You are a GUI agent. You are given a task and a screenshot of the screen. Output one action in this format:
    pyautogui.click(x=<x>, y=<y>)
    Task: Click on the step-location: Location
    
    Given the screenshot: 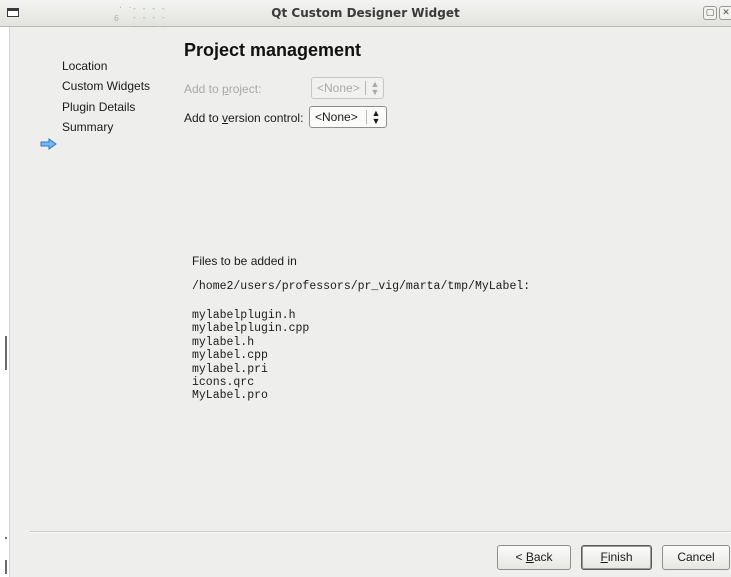 What is the action you would take?
    pyautogui.click(x=85, y=66)
    